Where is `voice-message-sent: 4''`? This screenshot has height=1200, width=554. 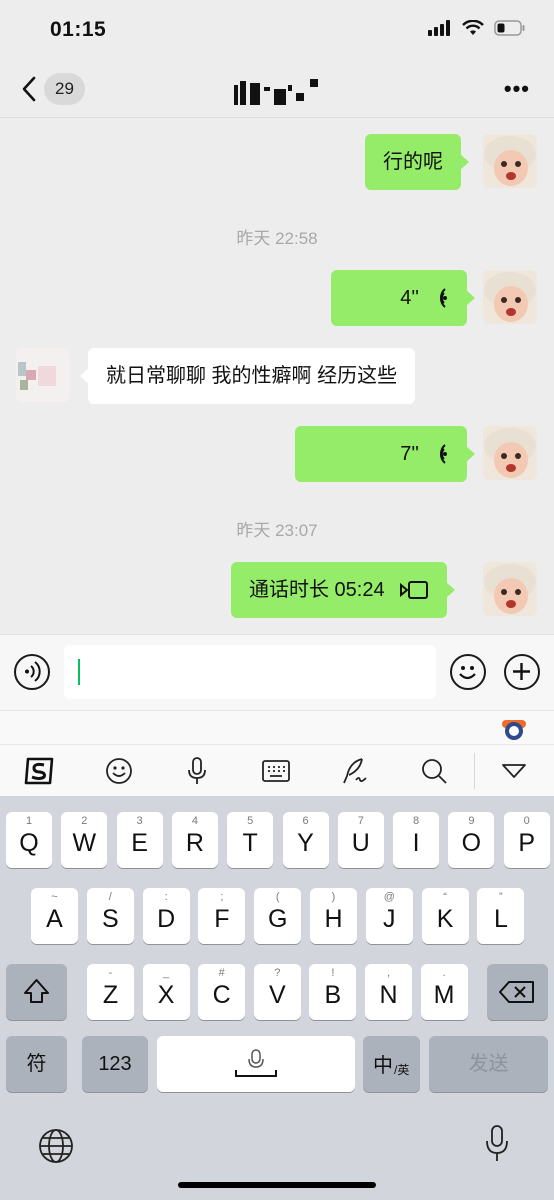
voice-message-sent: 4'' is located at coordinates (403, 298).